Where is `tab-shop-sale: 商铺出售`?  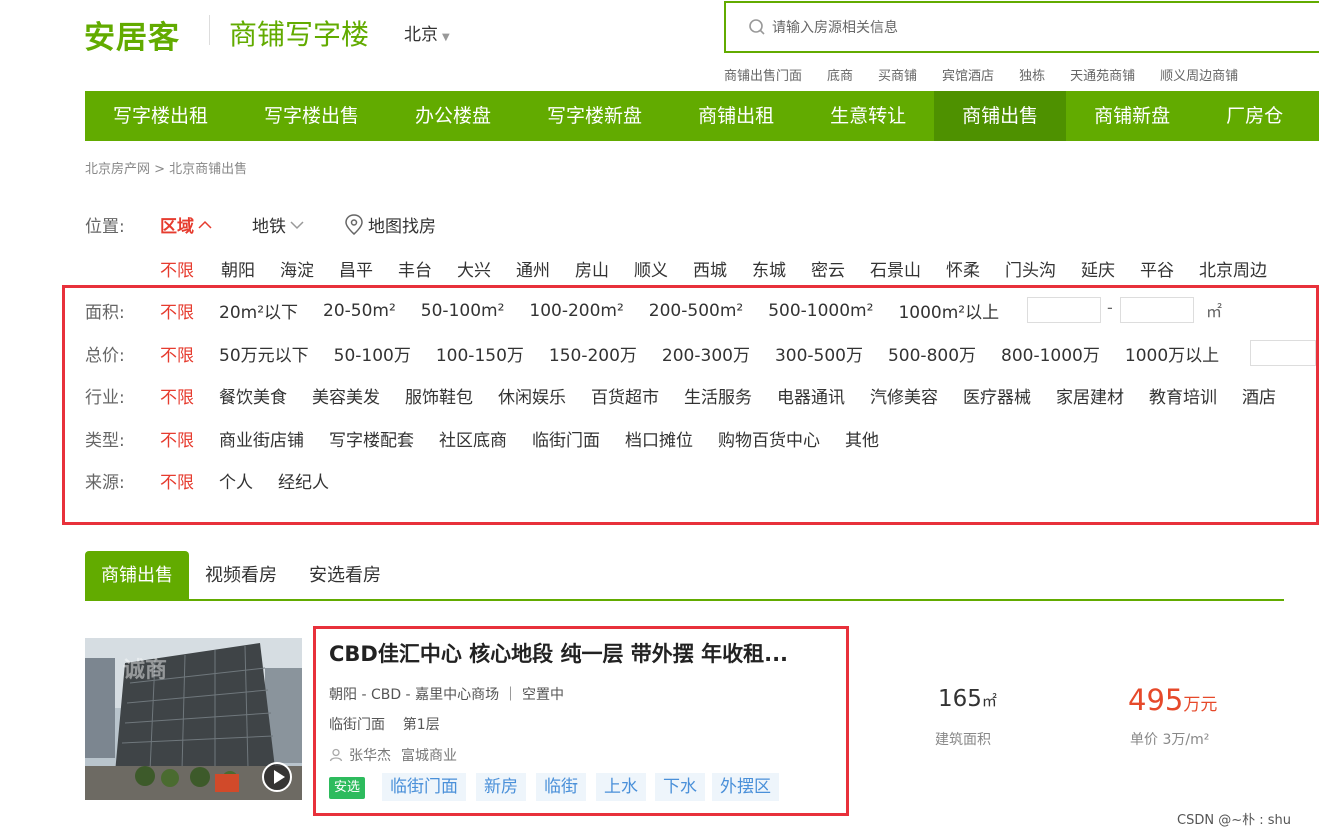
tab-shop-sale: 商铺出售 is located at coordinates (137, 575).